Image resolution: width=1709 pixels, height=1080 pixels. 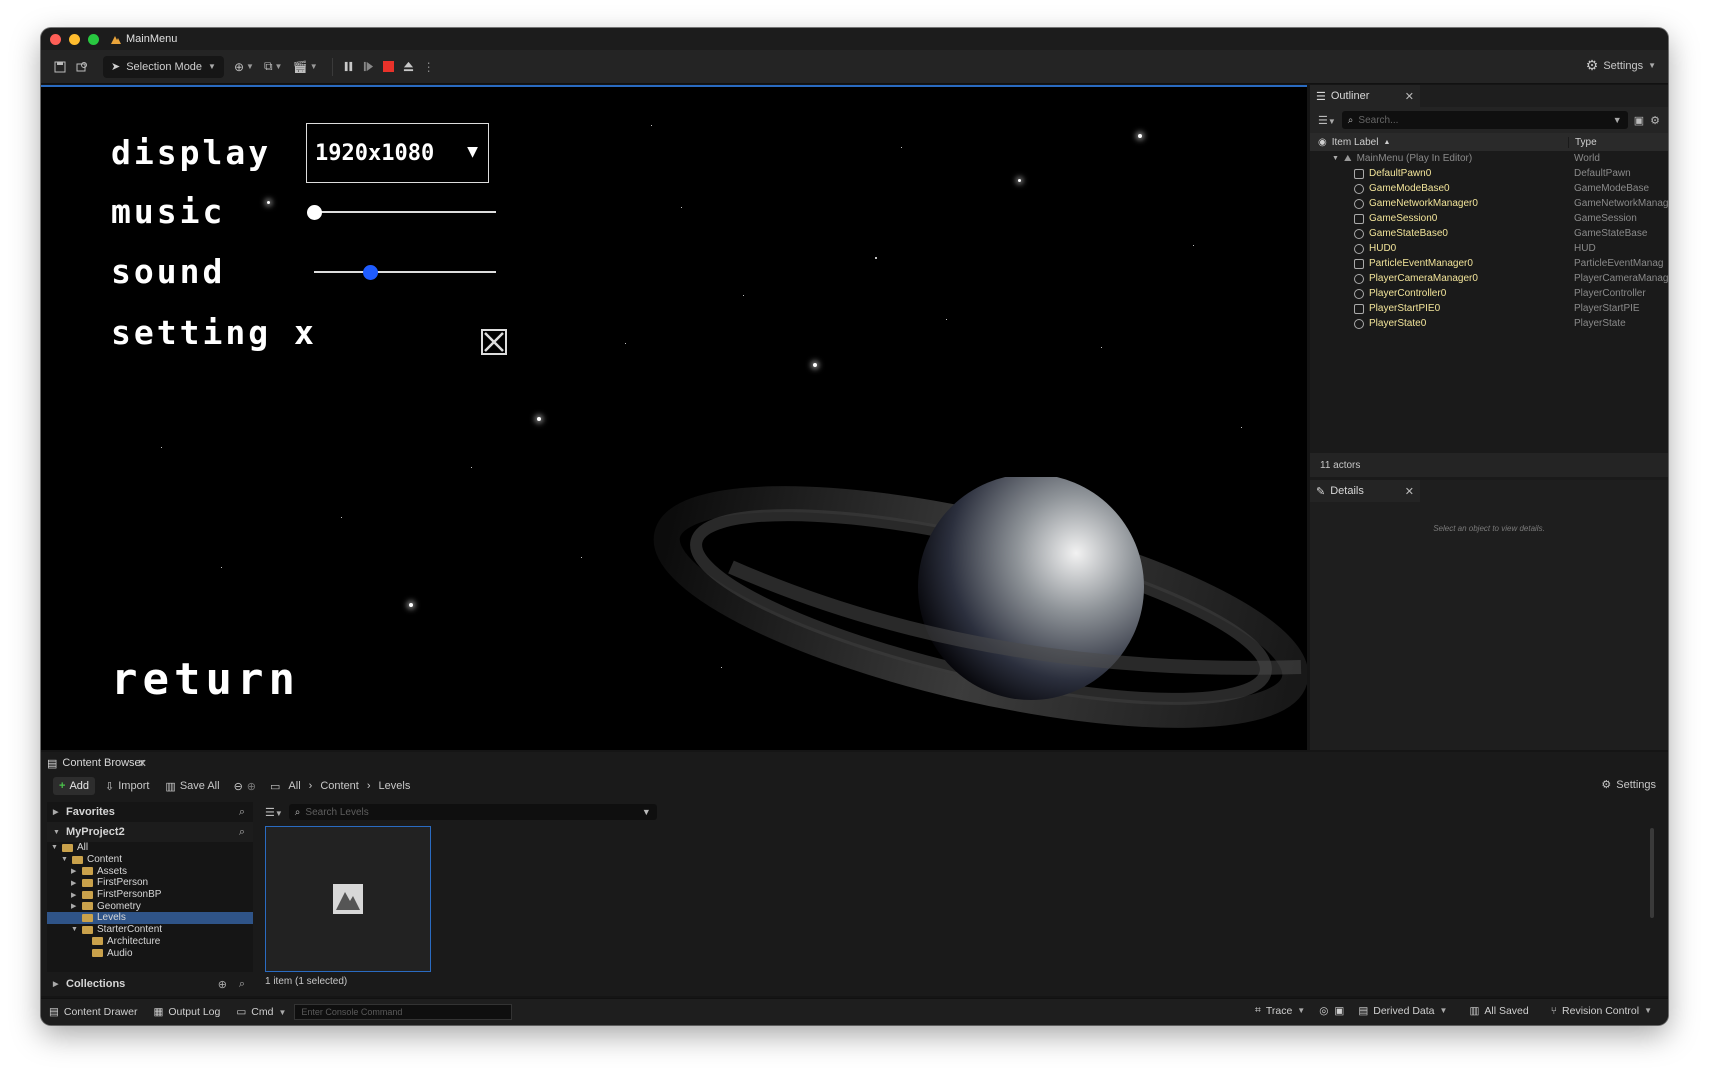 What do you see at coordinates (150, 860) in the screenshot?
I see `folder-tree-item: ▼ Content` at bounding box center [150, 860].